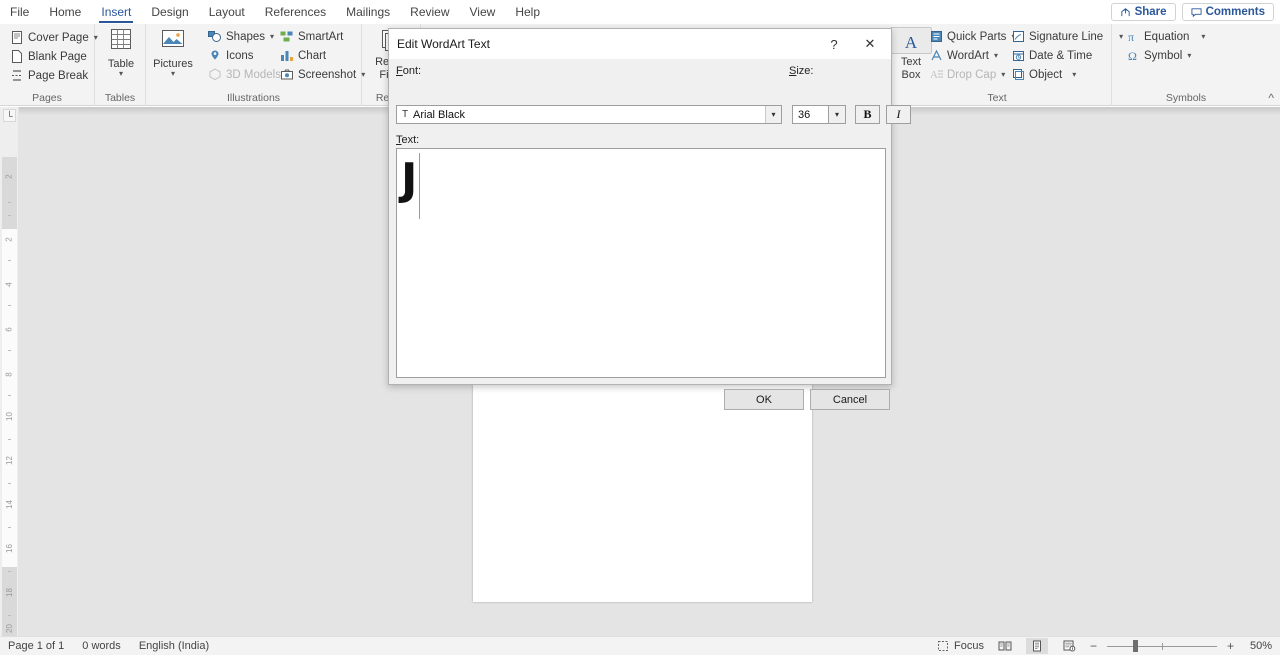  What do you see at coordinates (642, 492) in the screenshot?
I see `document-page` at bounding box center [642, 492].